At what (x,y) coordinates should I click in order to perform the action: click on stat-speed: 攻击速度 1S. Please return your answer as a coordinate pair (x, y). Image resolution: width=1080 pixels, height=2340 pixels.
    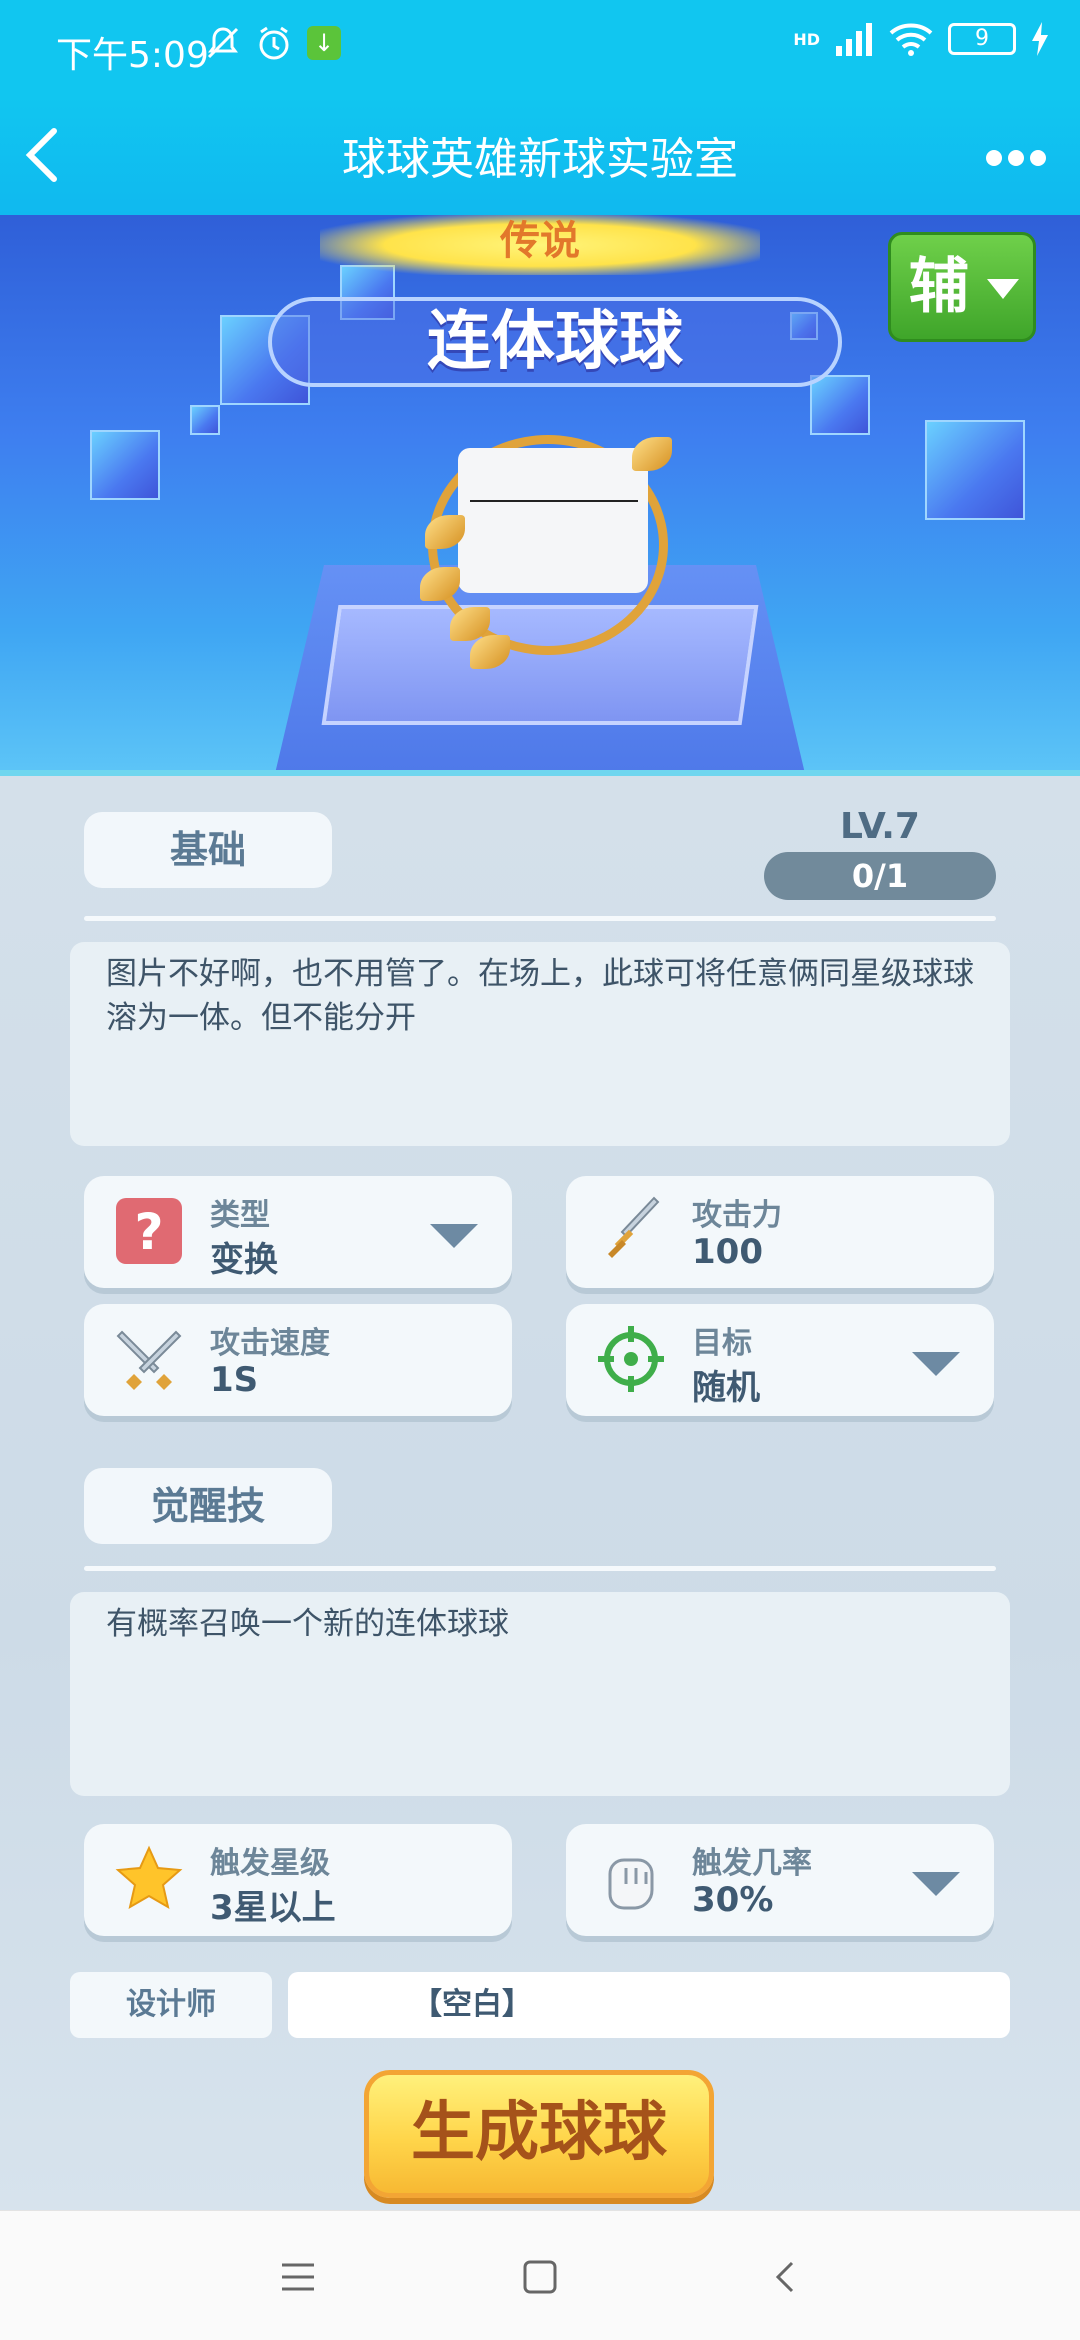
    Looking at the image, I should click on (298, 1360).